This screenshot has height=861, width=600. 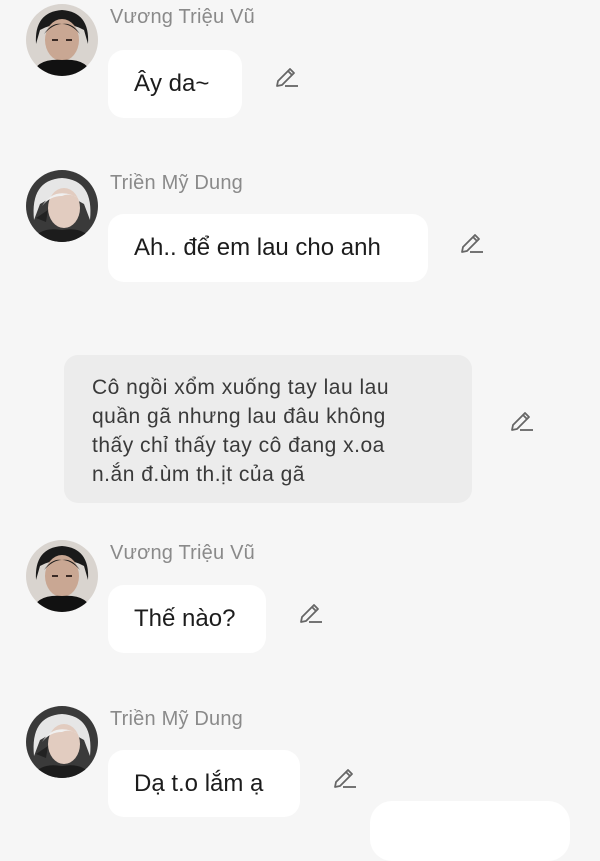 I want to click on edit-narration-button, so click(x=522, y=419).